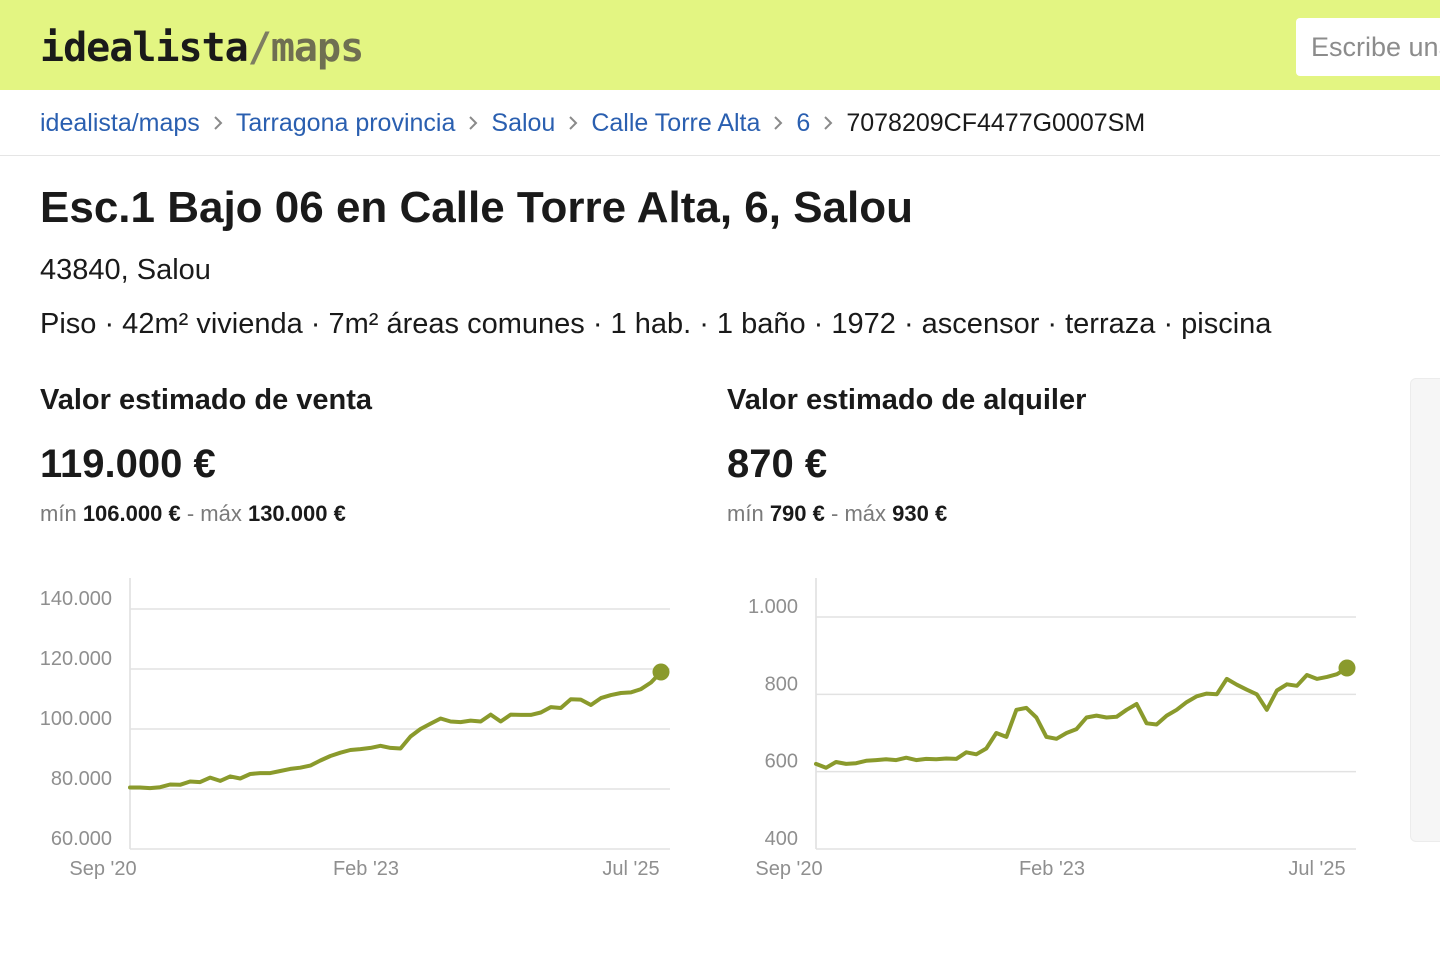  What do you see at coordinates (206, 400) in the screenshot?
I see `sale-estimate-heading: Valor estimado de venta` at bounding box center [206, 400].